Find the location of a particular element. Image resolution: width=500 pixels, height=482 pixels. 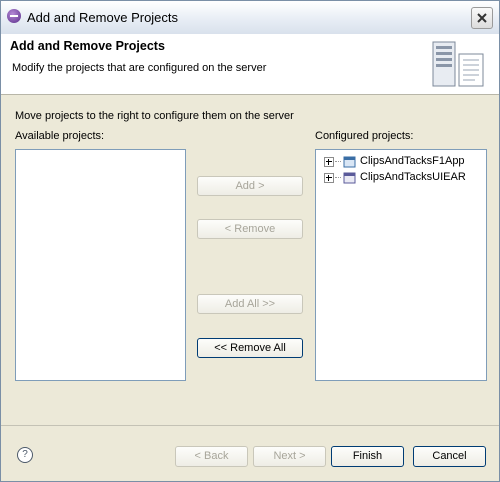

remove-button: < Remove is located at coordinates (250, 229).